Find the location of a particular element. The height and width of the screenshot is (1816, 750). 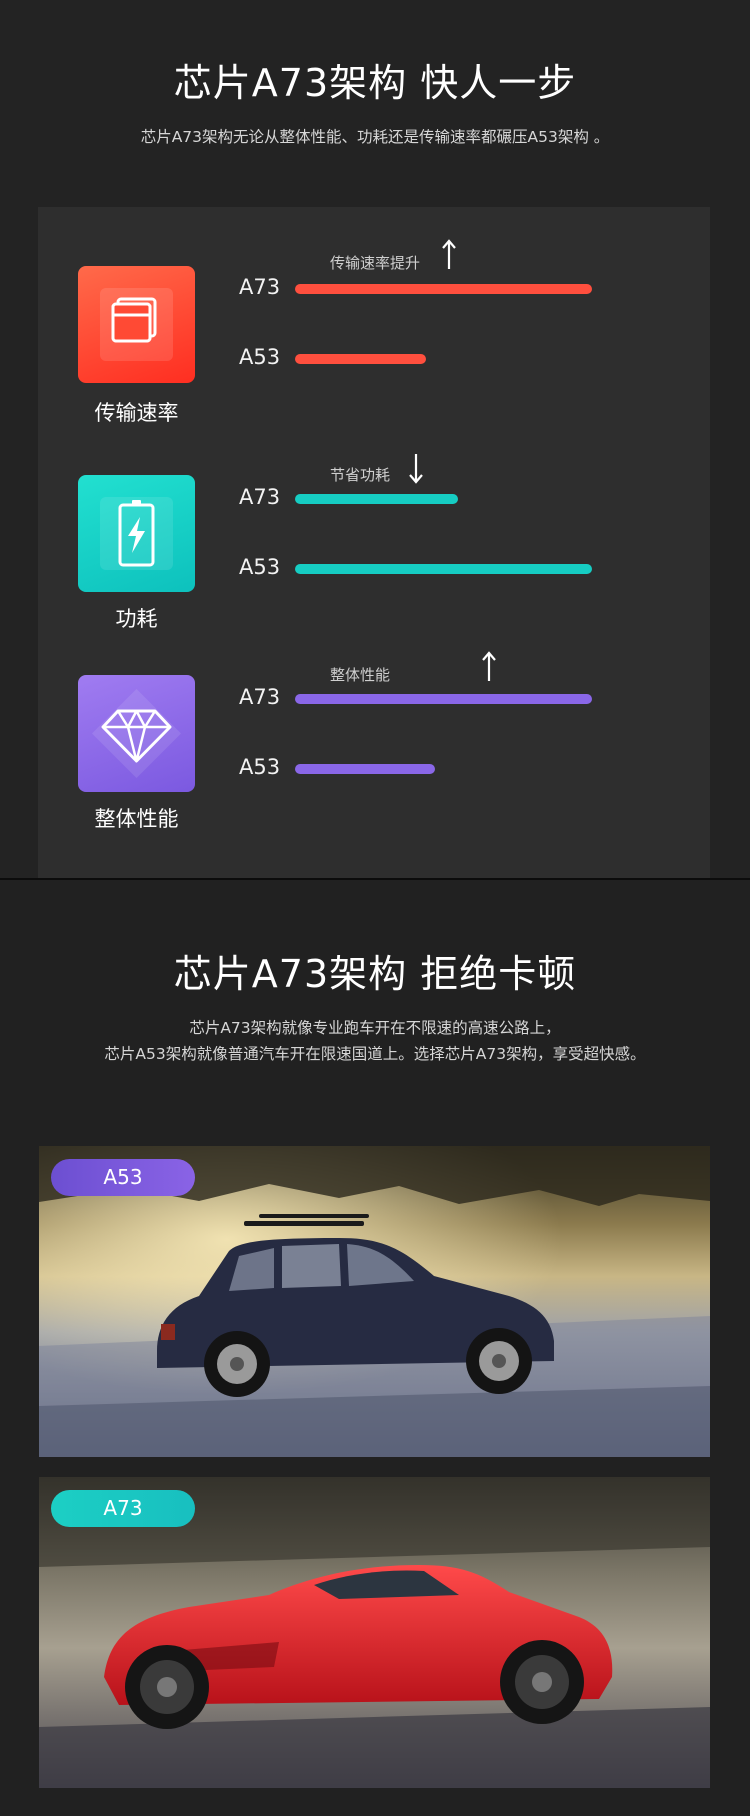

section-title: 芯片A73架构 拒绝卡顿 is located at coordinates (375, 974).